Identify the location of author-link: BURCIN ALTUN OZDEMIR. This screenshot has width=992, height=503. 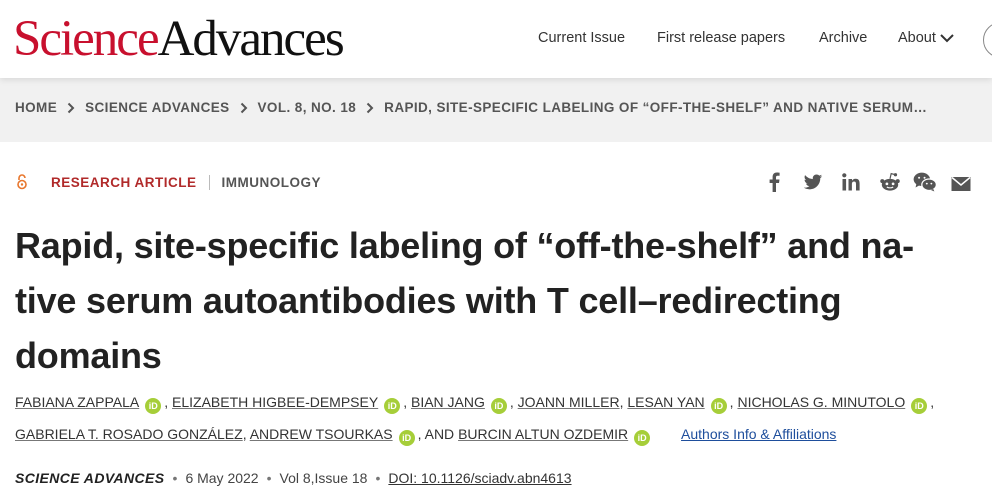
(543, 434).